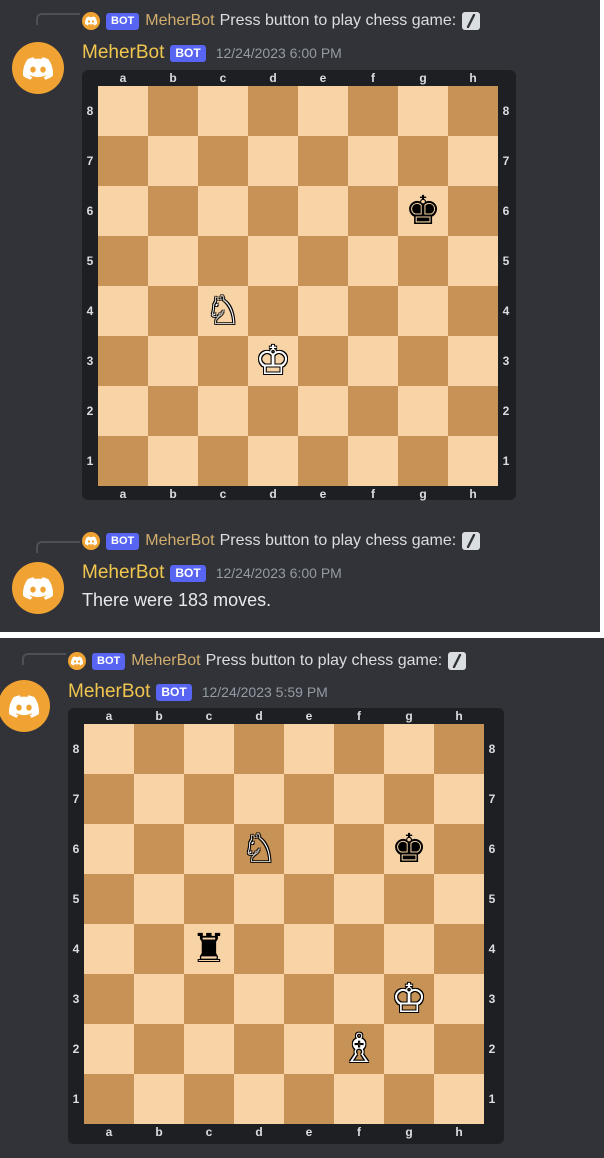 Image resolution: width=604 pixels, height=1158 pixels. Describe the element at coordinates (109, 999) in the screenshot. I see `square-a3` at that location.